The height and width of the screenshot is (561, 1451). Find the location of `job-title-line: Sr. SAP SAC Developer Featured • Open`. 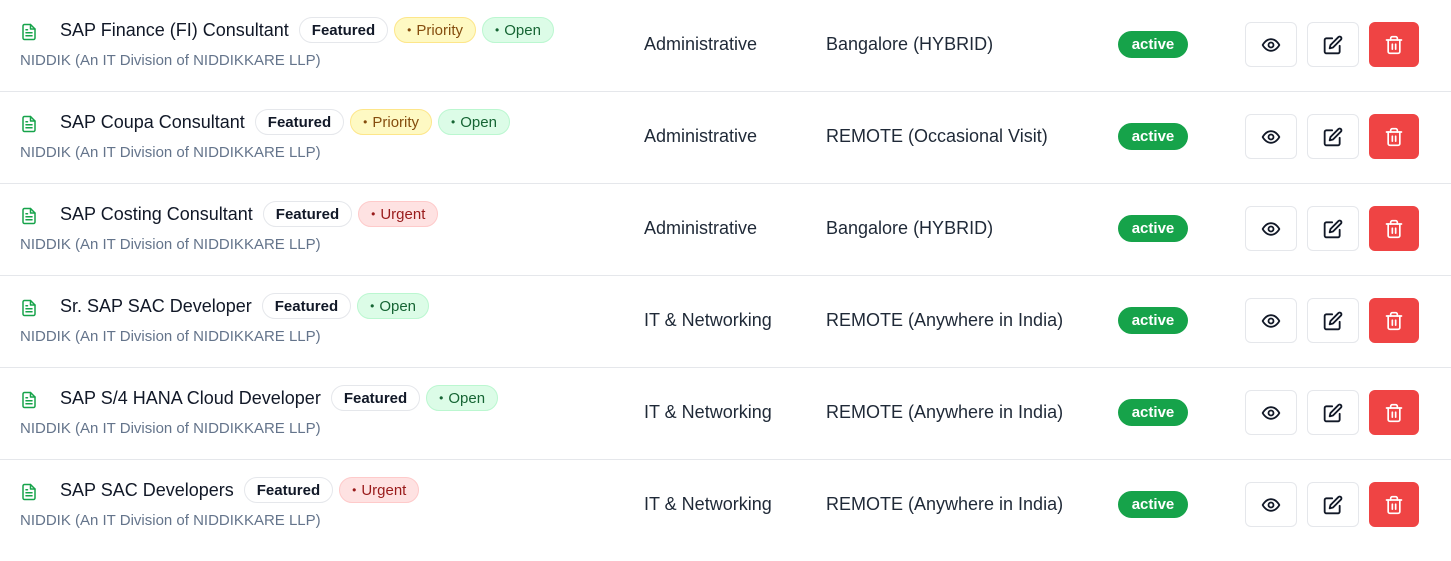

job-title-line: Sr. SAP SAC Developer Featured • Open is located at coordinates (245, 306).